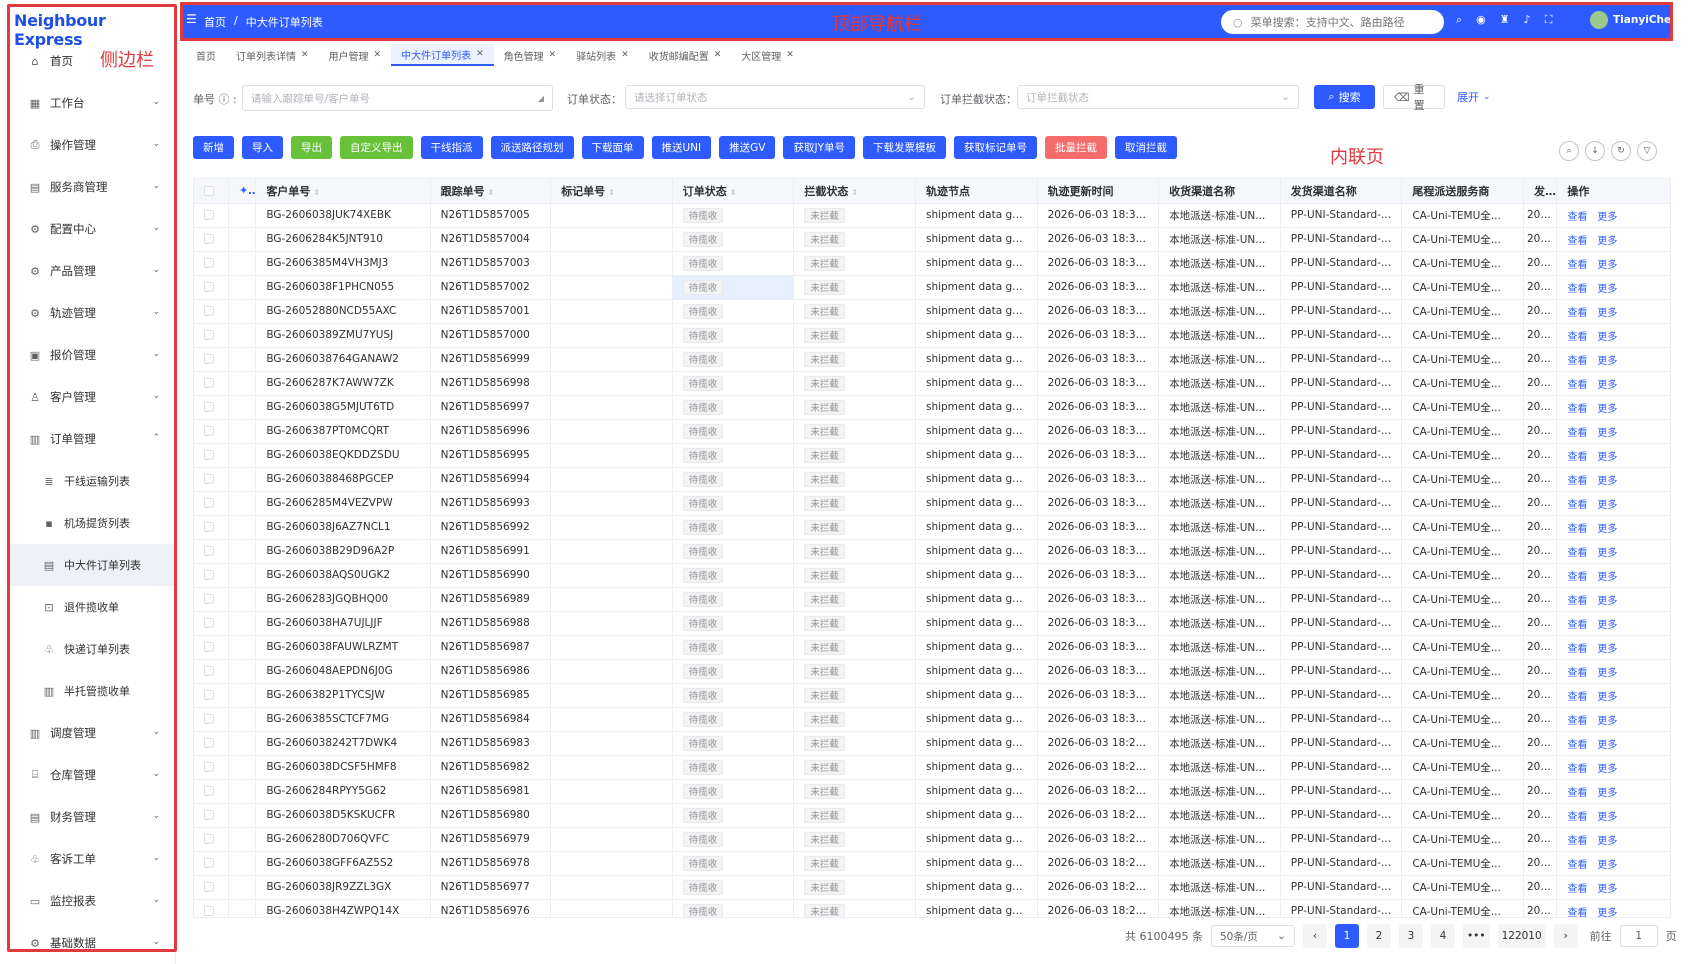 The image size is (1695, 964). What do you see at coordinates (92, 103) in the screenshot?
I see `sidebar-item: ▦ 工作台 ⌄` at bounding box center [92, 103].